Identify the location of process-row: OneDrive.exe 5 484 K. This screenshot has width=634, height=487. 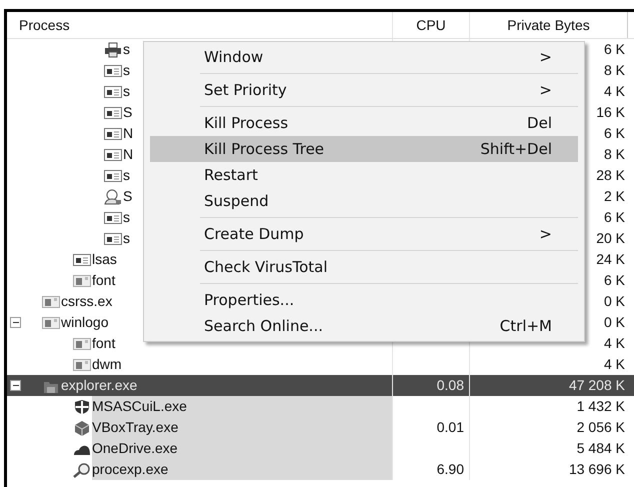
(320, 448).